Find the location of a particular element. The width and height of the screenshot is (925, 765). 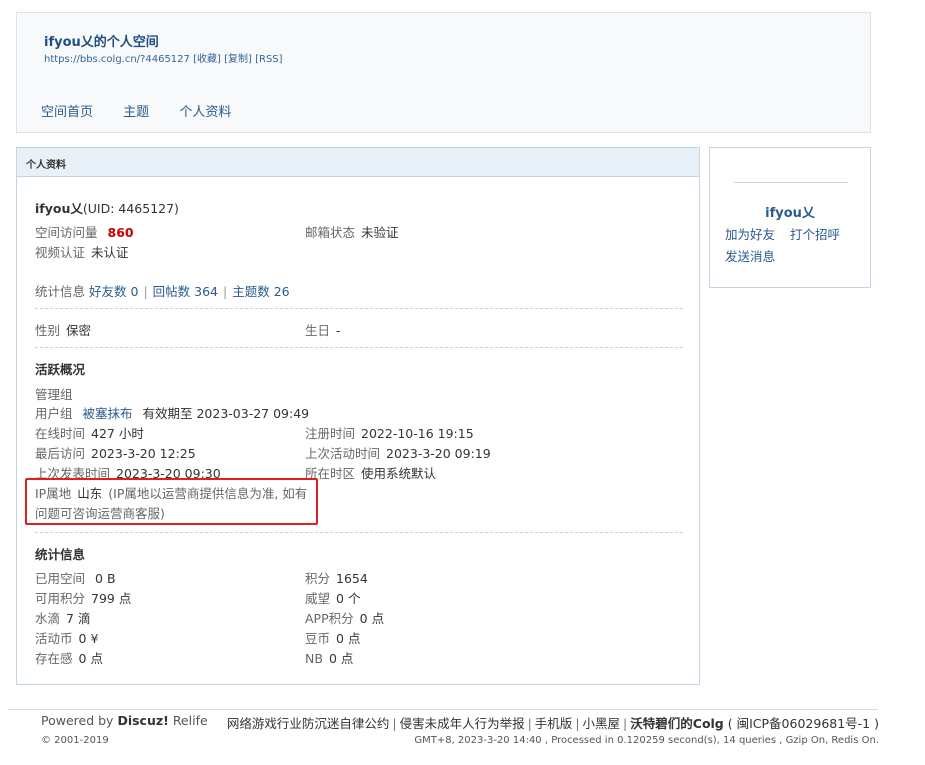

stats-label: 统计信息 is located at coordinates (60, 291).